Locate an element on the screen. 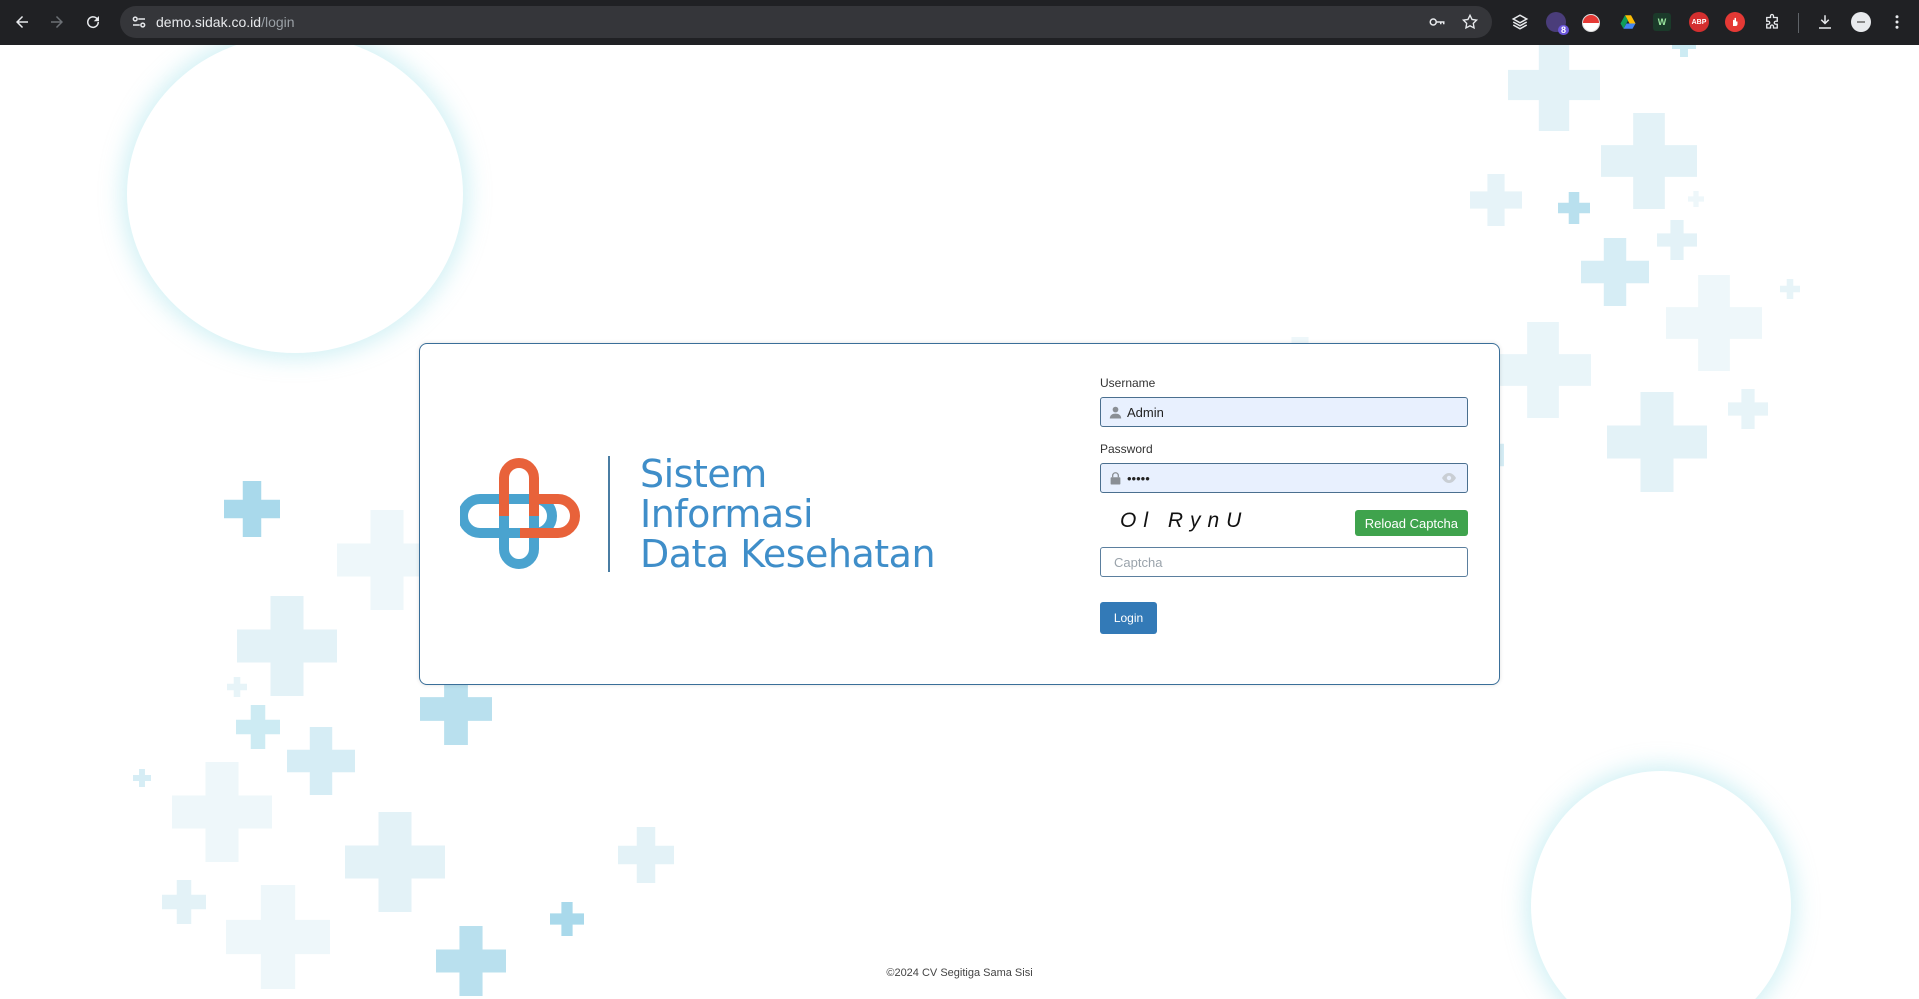 The width and height of the screenshot is (1919, 999). logo-line-2: Informasi is located at coordinates (727, 514).